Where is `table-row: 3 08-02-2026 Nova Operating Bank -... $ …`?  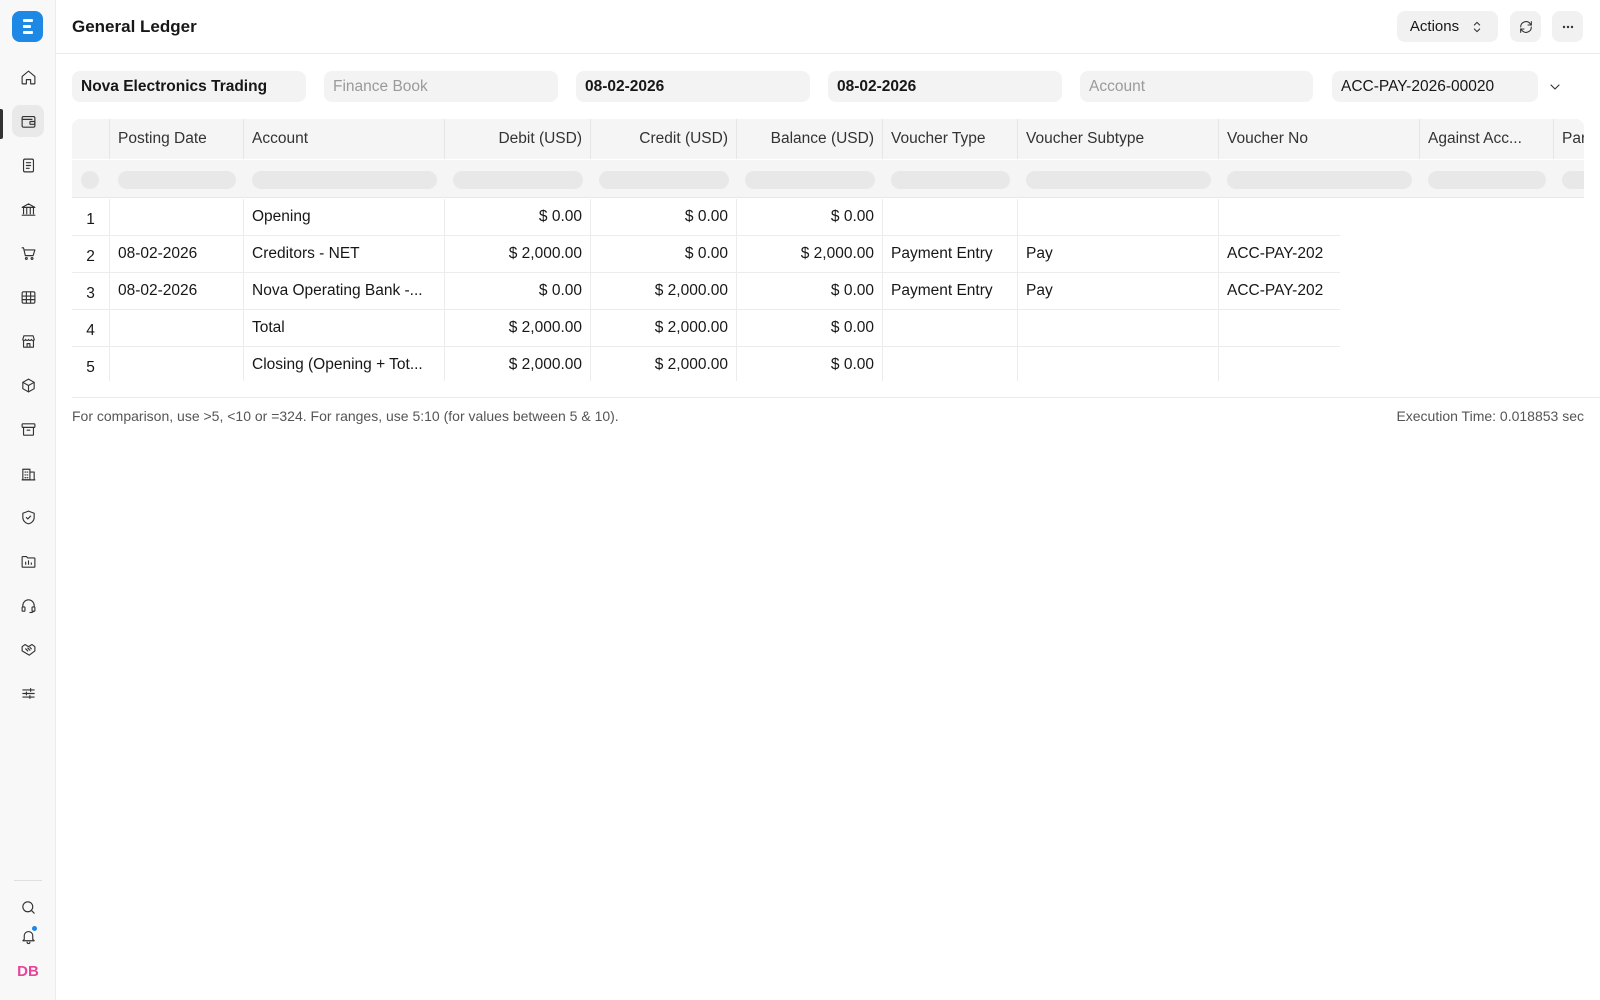
table-row: 3 08-02-2026 Nova Operating Bank -... $ … is located at coordinates (706, 291).